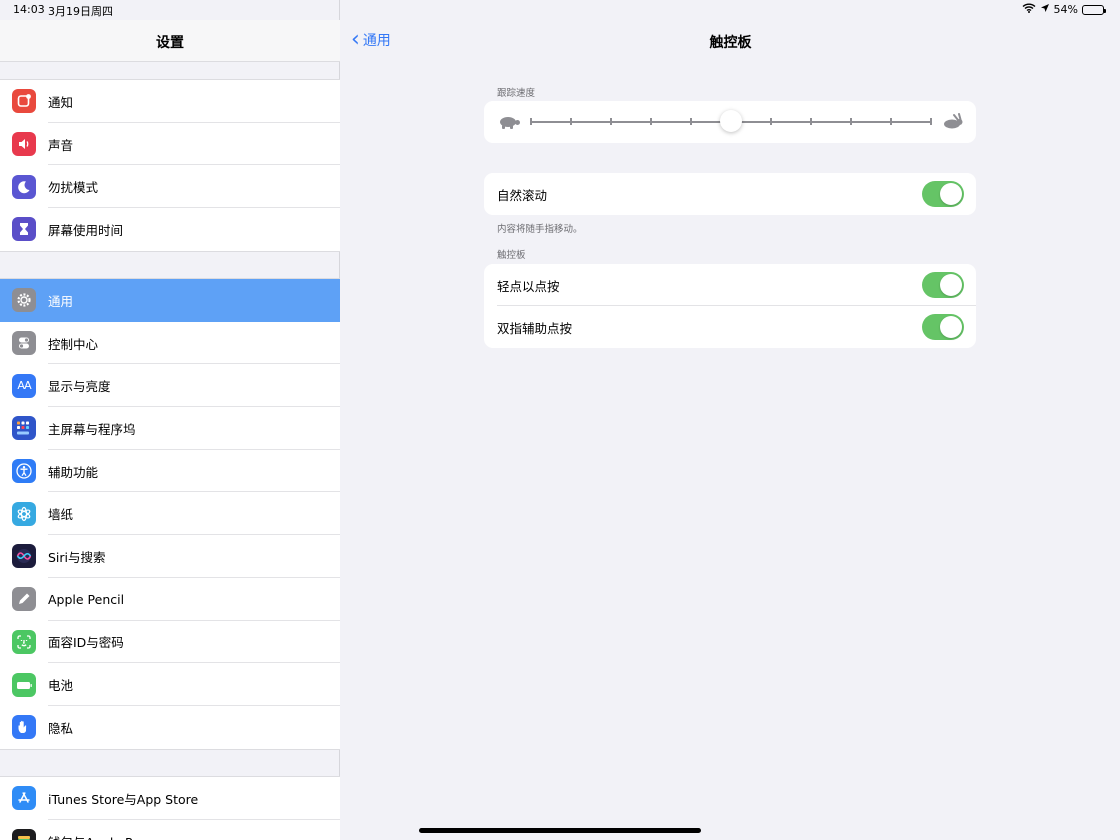 The image size is (1120, 840). Describe the element at coordinates (170, 471) in the screenshot. I see `sidebar-item-accessibility: 辅助功能` at that location.